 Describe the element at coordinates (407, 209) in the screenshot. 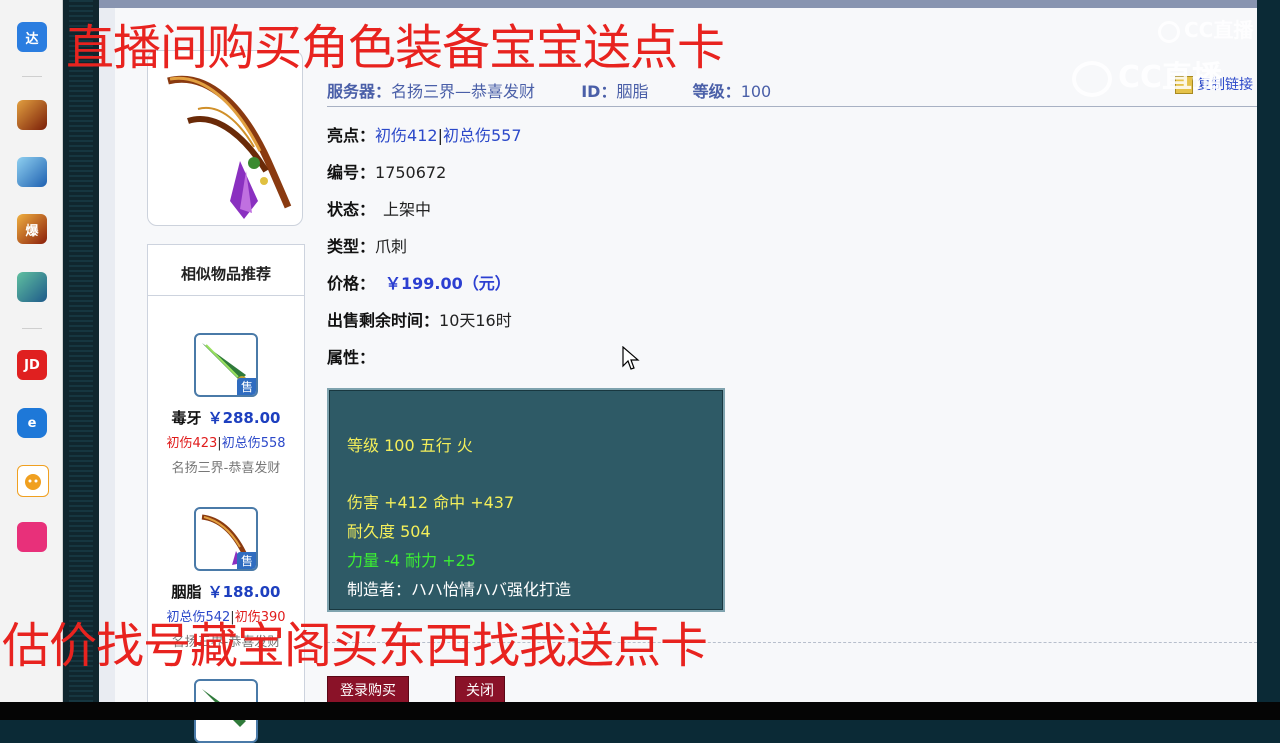

I see `status-value: 上架中` at that location.